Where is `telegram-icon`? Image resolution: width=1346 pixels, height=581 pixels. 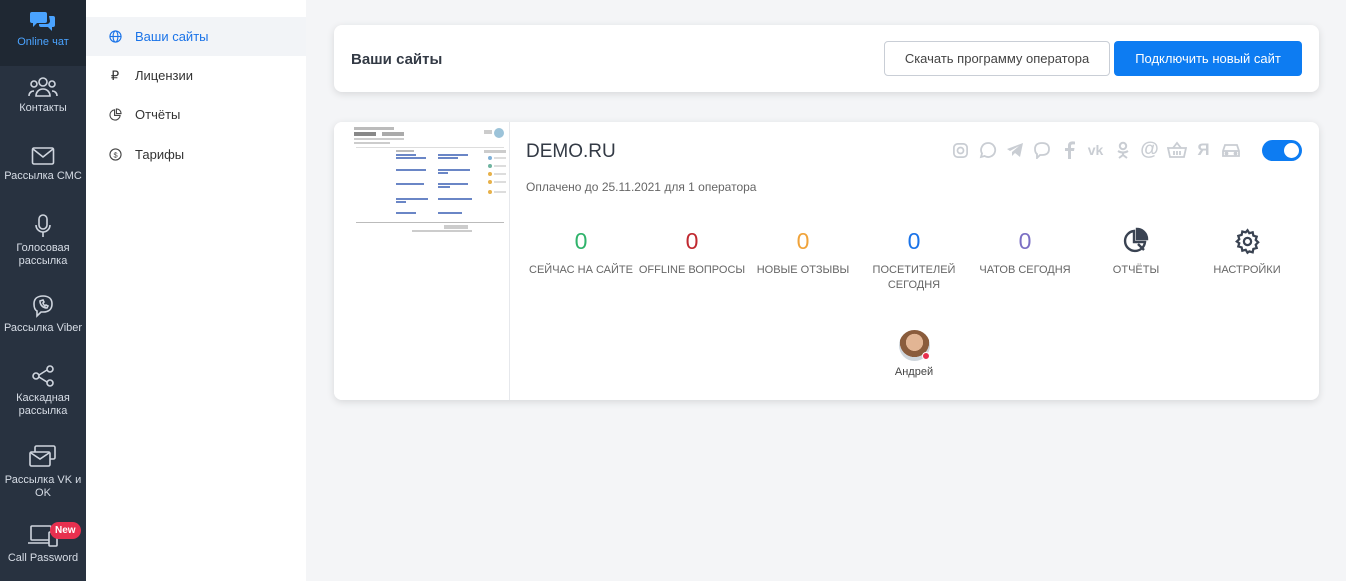
telegram-icon is located at coordinates (1014, 150).